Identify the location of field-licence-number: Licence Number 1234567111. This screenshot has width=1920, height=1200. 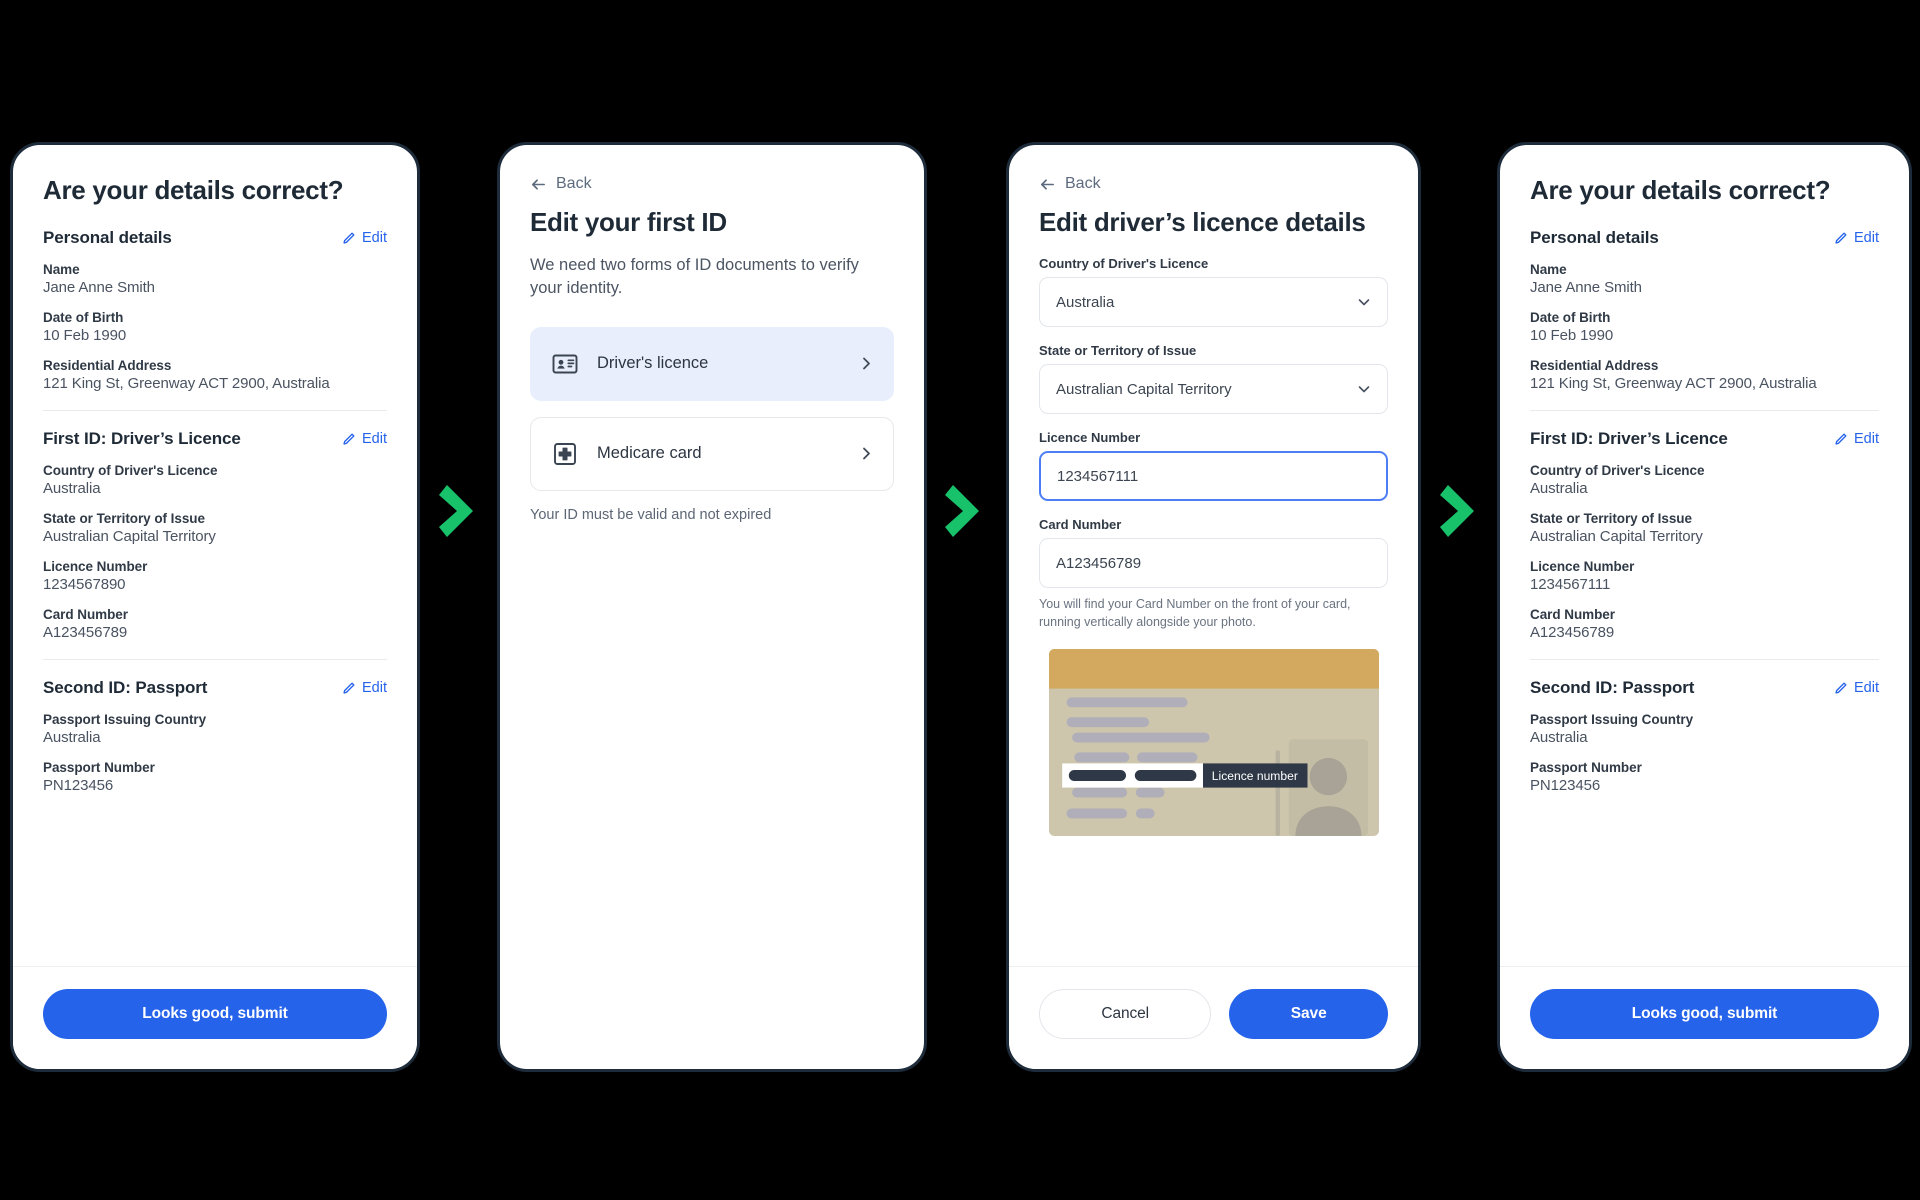
(1704, 576).